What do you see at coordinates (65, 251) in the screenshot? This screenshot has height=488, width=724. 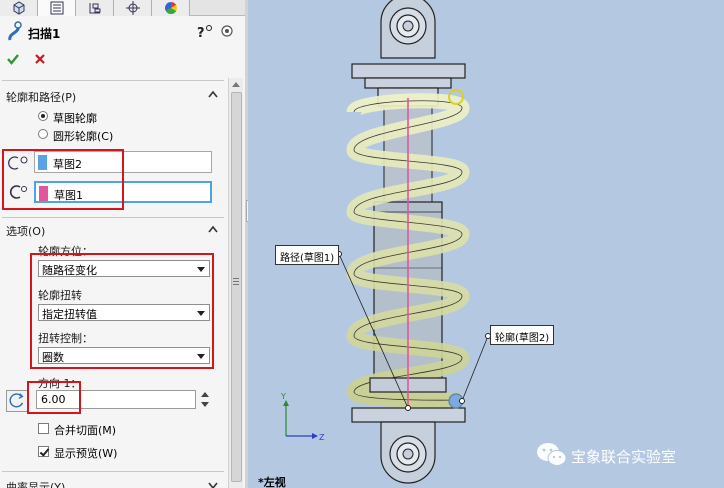 I see `orientation-label: 轮廓方位：` at bounding box center [65, 251].